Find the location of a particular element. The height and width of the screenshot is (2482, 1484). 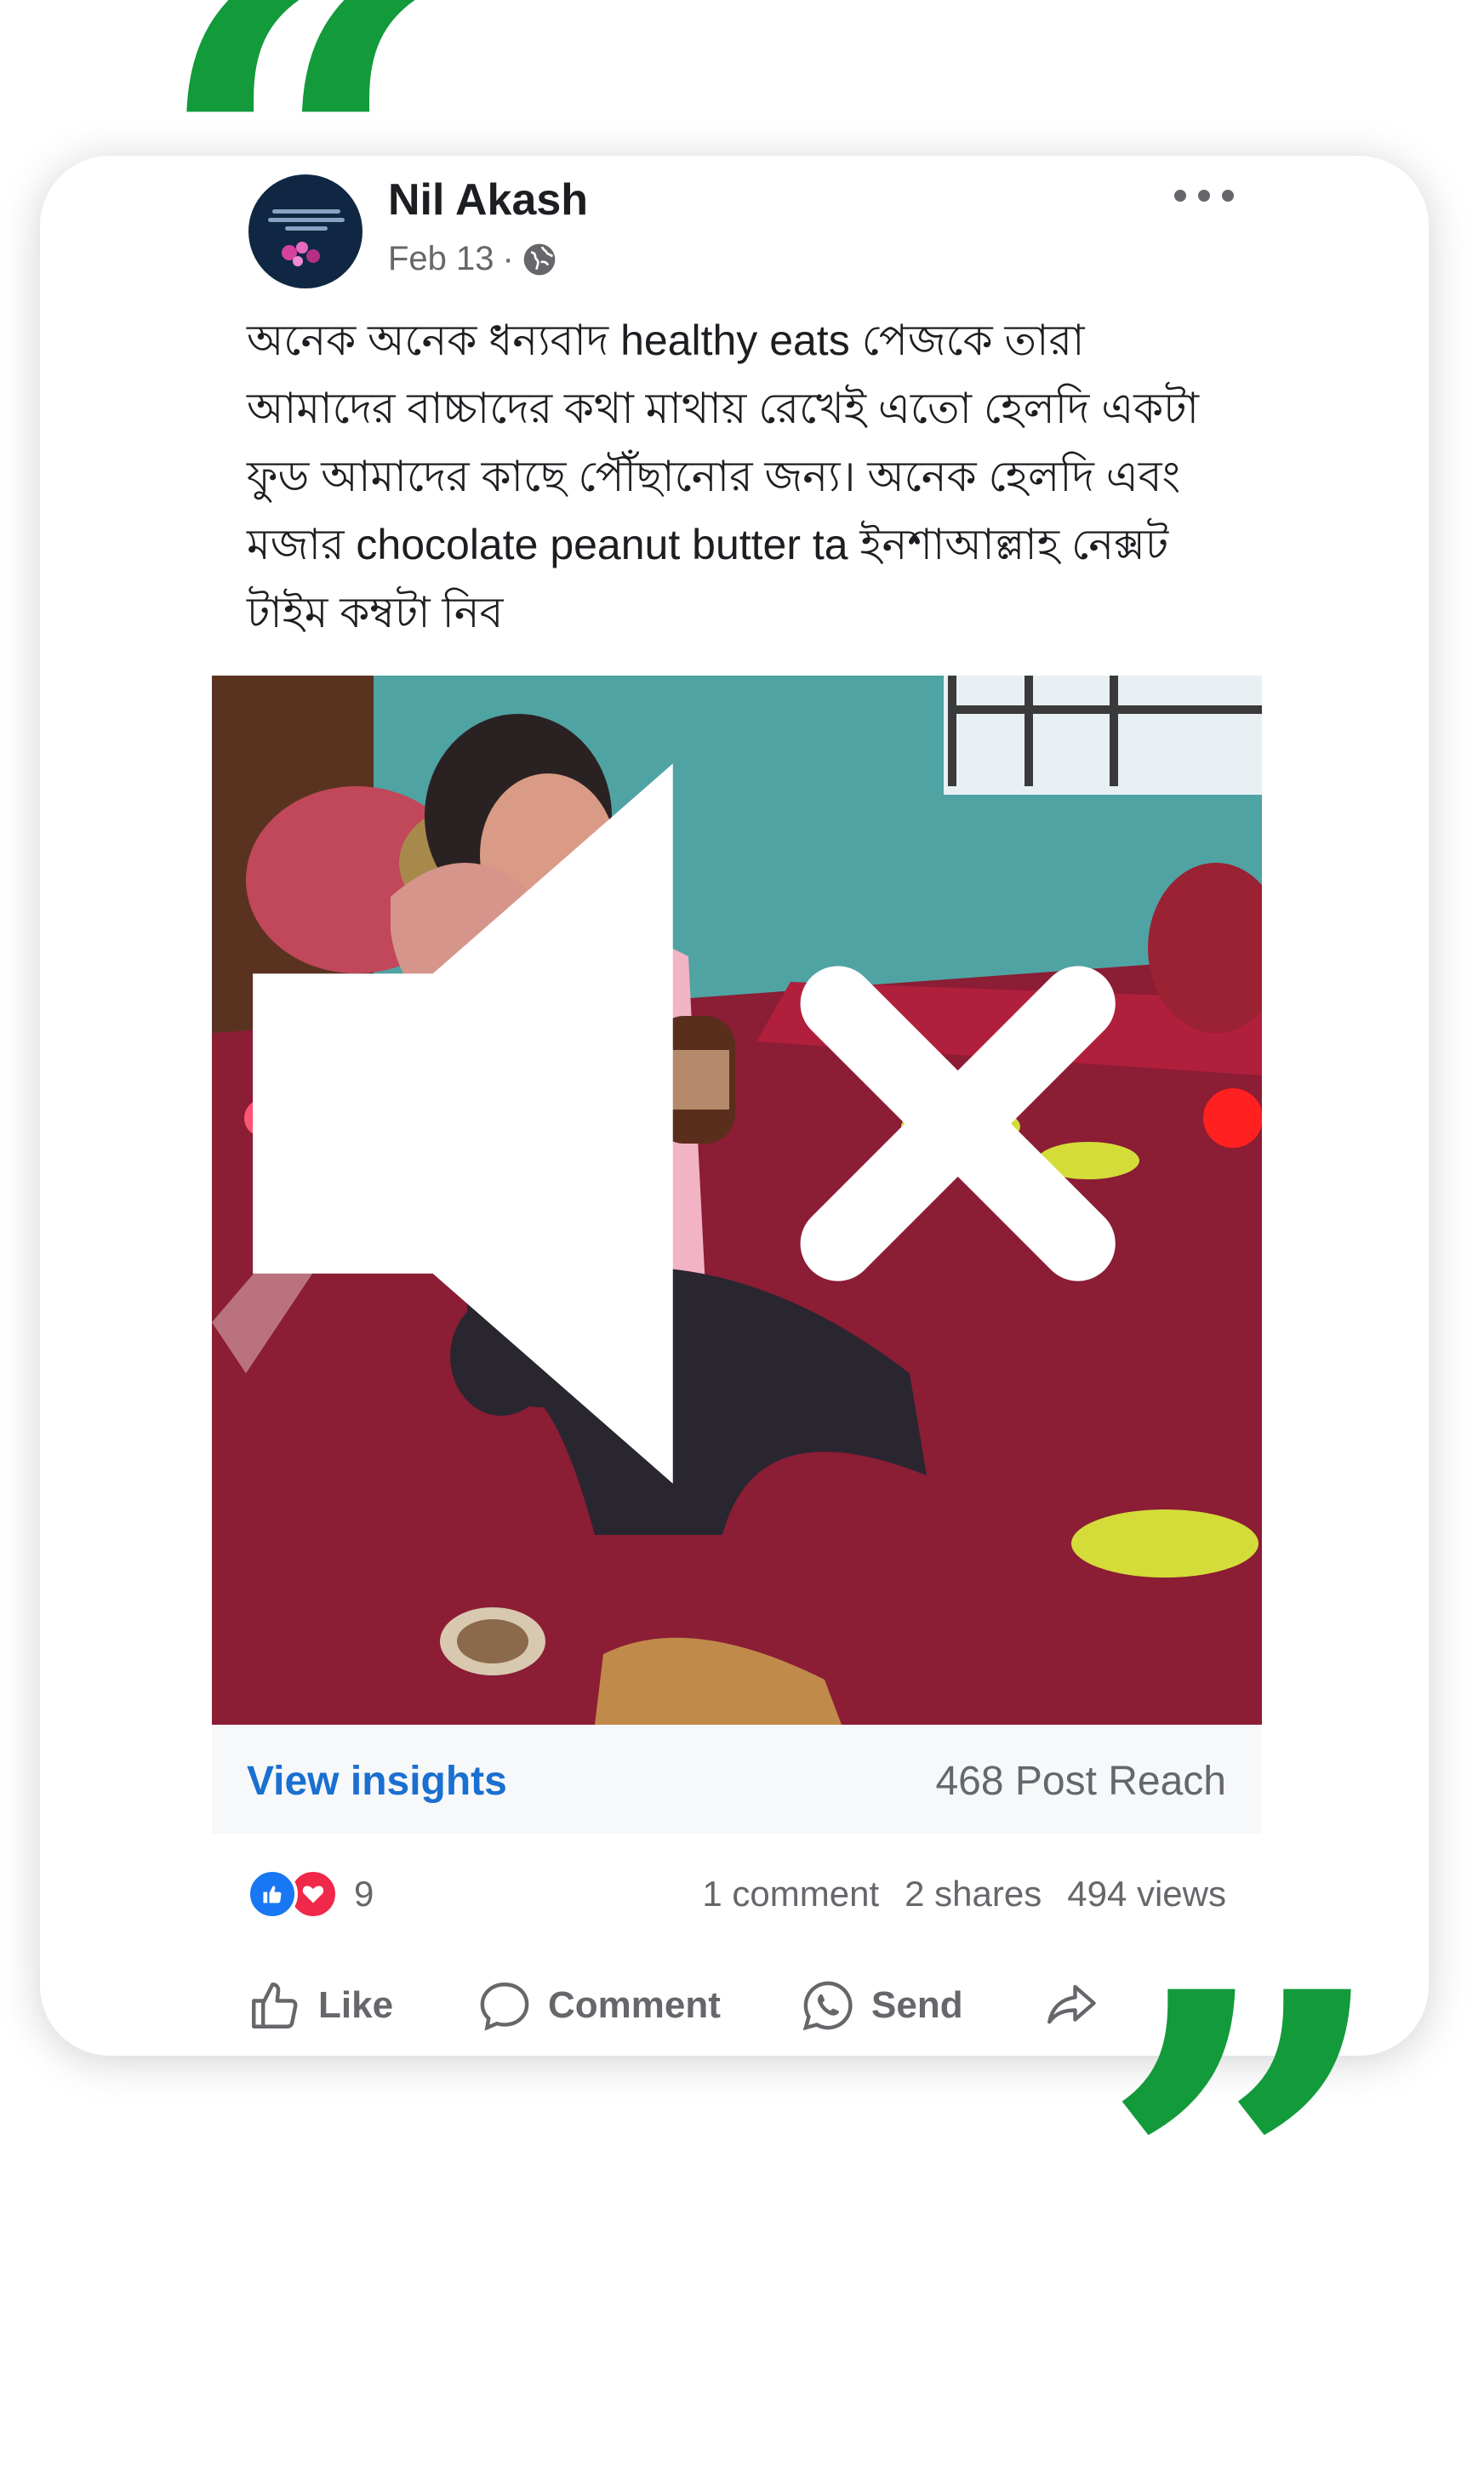

whatsapp-icon is located at coordinates (827, 2006).